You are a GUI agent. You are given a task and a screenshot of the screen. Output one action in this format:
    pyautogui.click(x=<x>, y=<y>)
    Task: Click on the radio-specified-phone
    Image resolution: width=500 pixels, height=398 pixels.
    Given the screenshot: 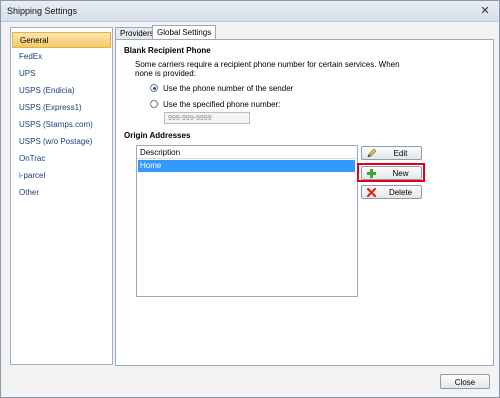 What is the action you would take?
    pyautogui.click(x=154, y=104)
    